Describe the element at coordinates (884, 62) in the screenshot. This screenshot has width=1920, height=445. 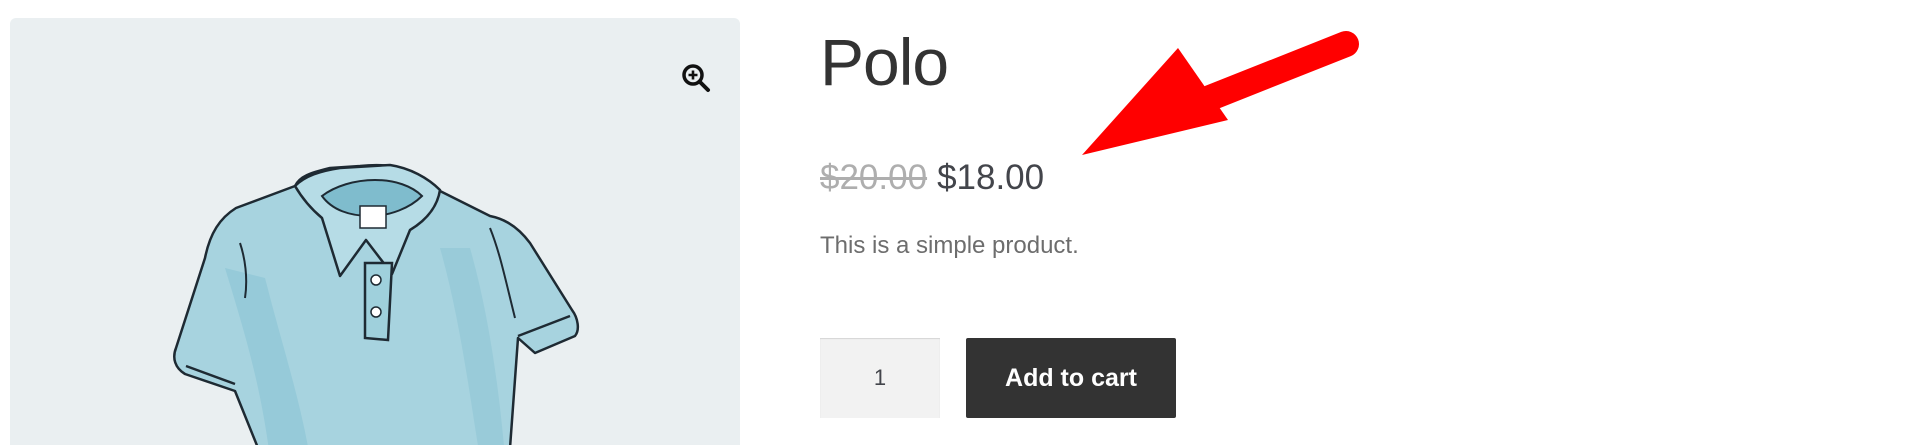
I see `product-title: Polo` at that location.